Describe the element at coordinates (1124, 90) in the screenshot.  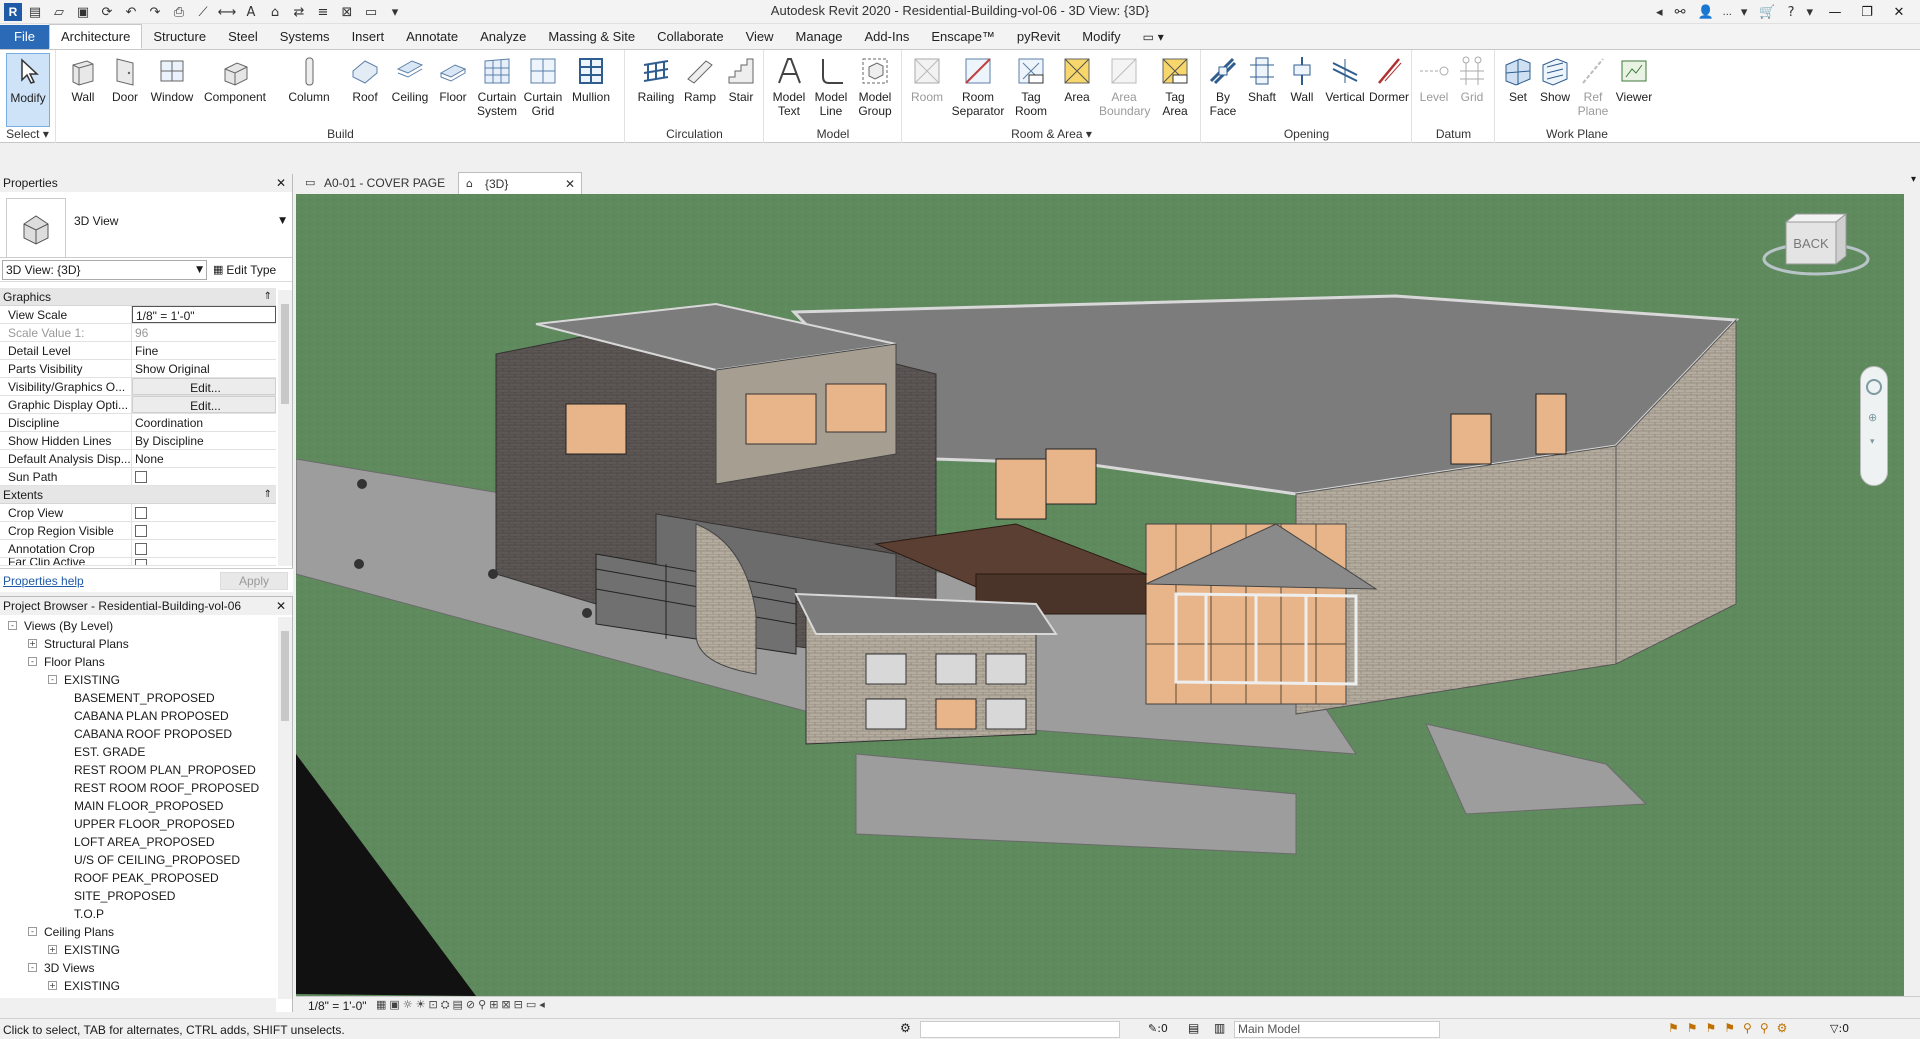
I see `area-boundary-button: Area Boundary` at that location.